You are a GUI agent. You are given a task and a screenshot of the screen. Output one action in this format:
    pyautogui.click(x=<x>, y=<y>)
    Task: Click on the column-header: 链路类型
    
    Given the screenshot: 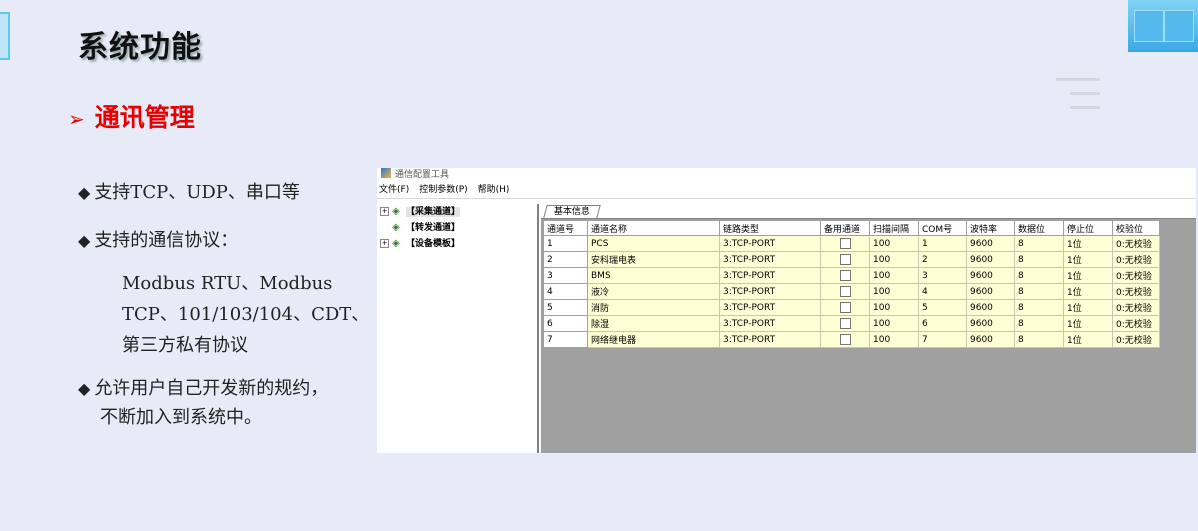 What is the action you would take?
    pyautogui.click(x=770, y=228)
    